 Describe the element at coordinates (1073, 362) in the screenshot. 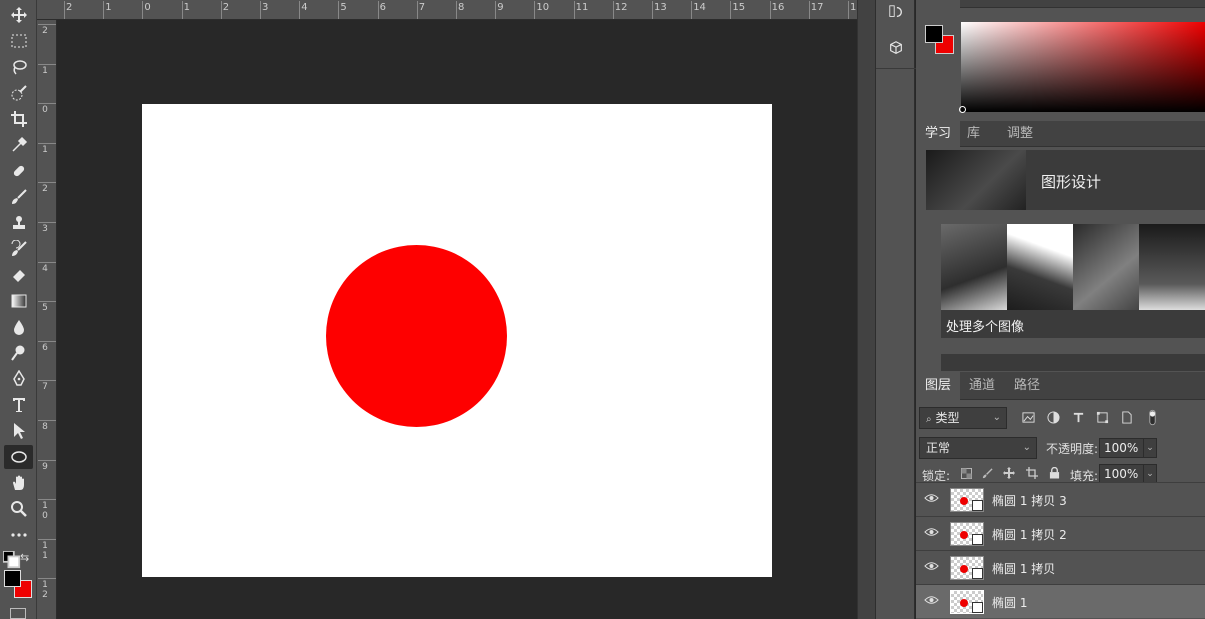

I see `learn-card-partial` at that location.